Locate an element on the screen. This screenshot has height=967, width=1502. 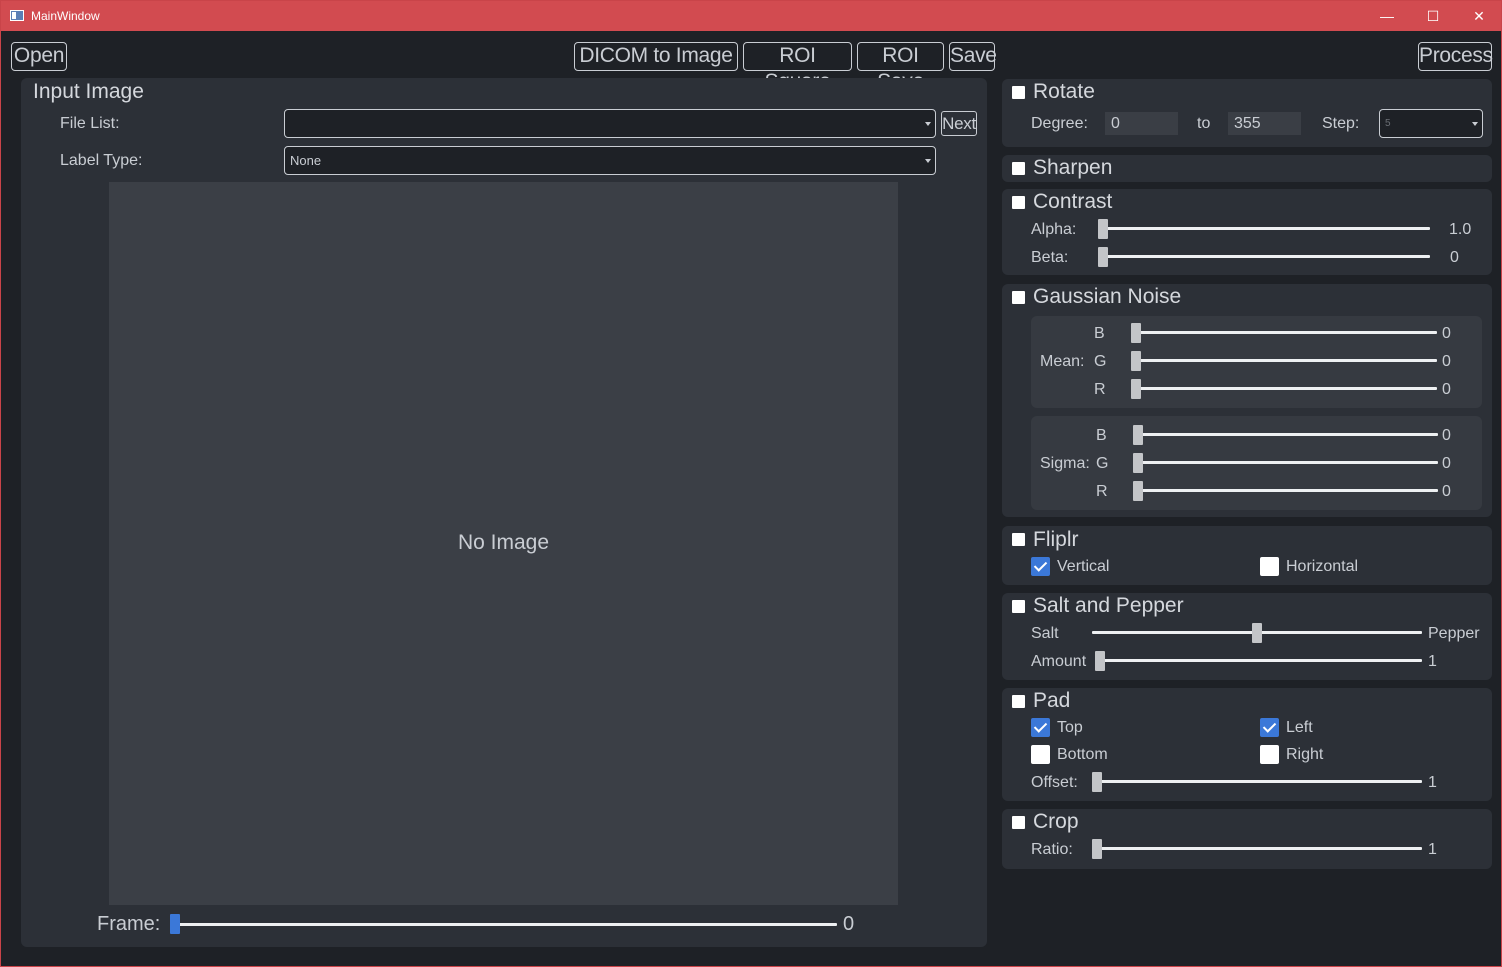
sigma-b-value: 0 is located at coordinates (1446, 435).